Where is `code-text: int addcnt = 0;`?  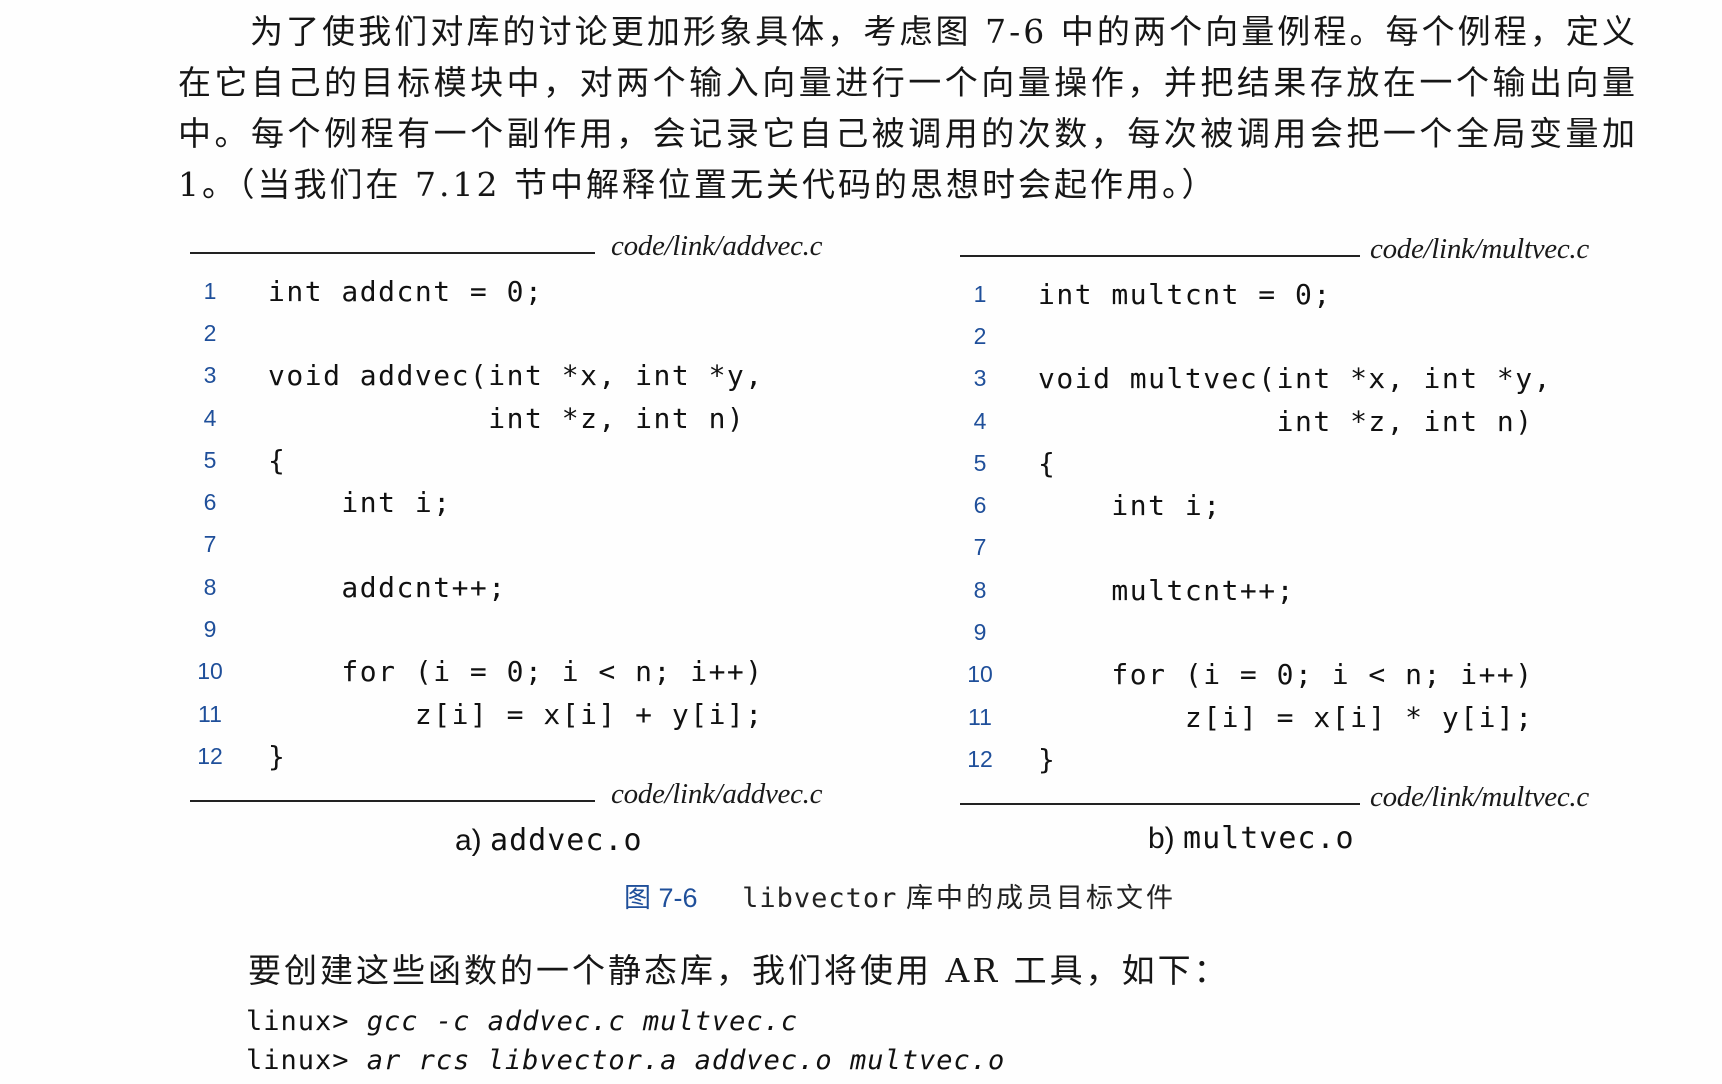
code-text: int addcnt = 0; is located at coordinates (406, 291).